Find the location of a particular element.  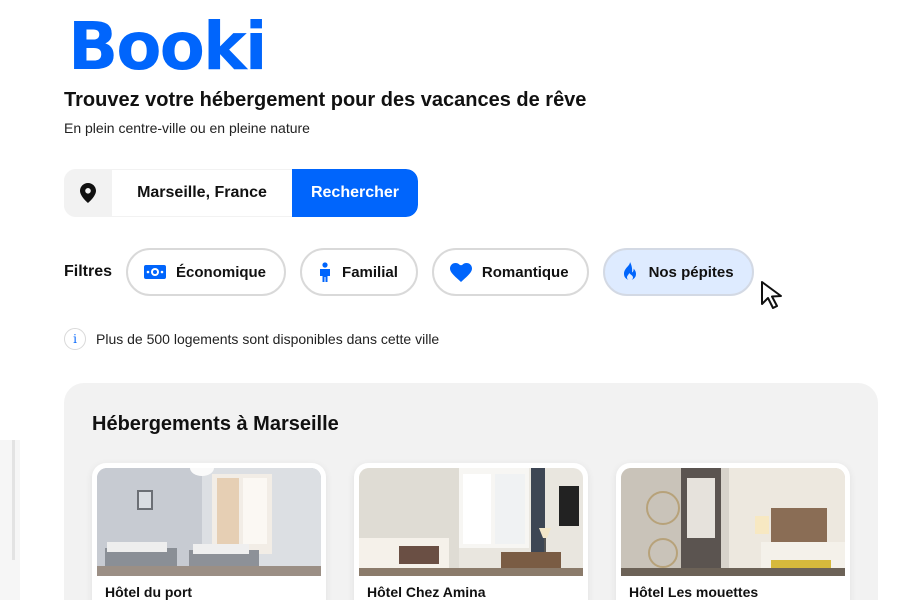

search-button: Rechercher is located at coordinates (355, 193).